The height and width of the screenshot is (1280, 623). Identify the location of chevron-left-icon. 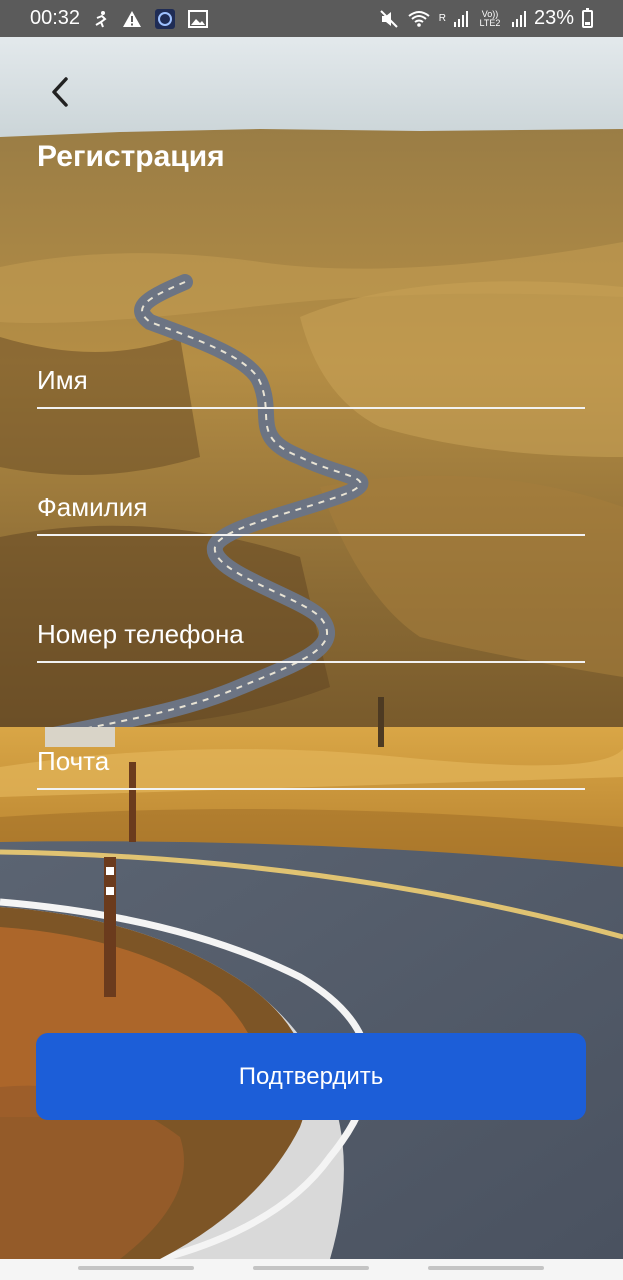
(60, 92).